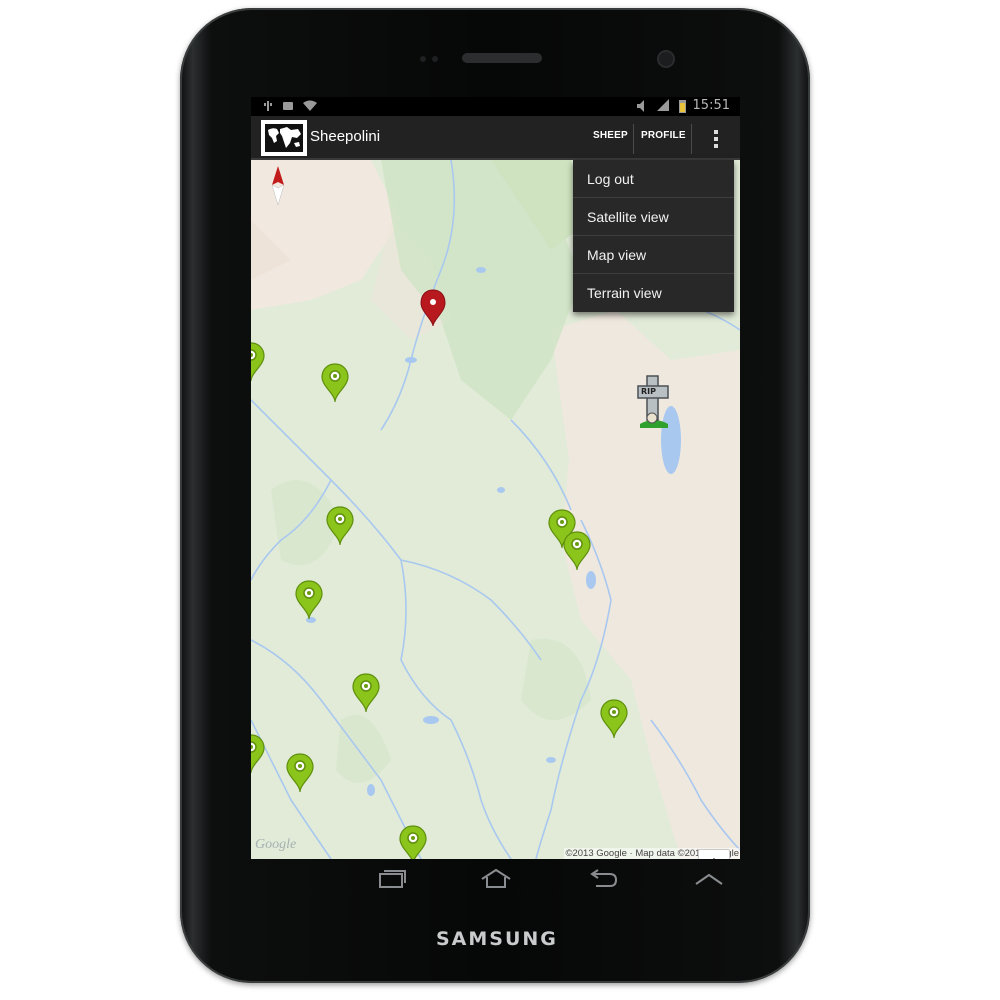 This screenshot has height=1000, width=1000. Describe the element at coordinates (276, 844) in the screenshot. I see `google-logo: Google` at that location.